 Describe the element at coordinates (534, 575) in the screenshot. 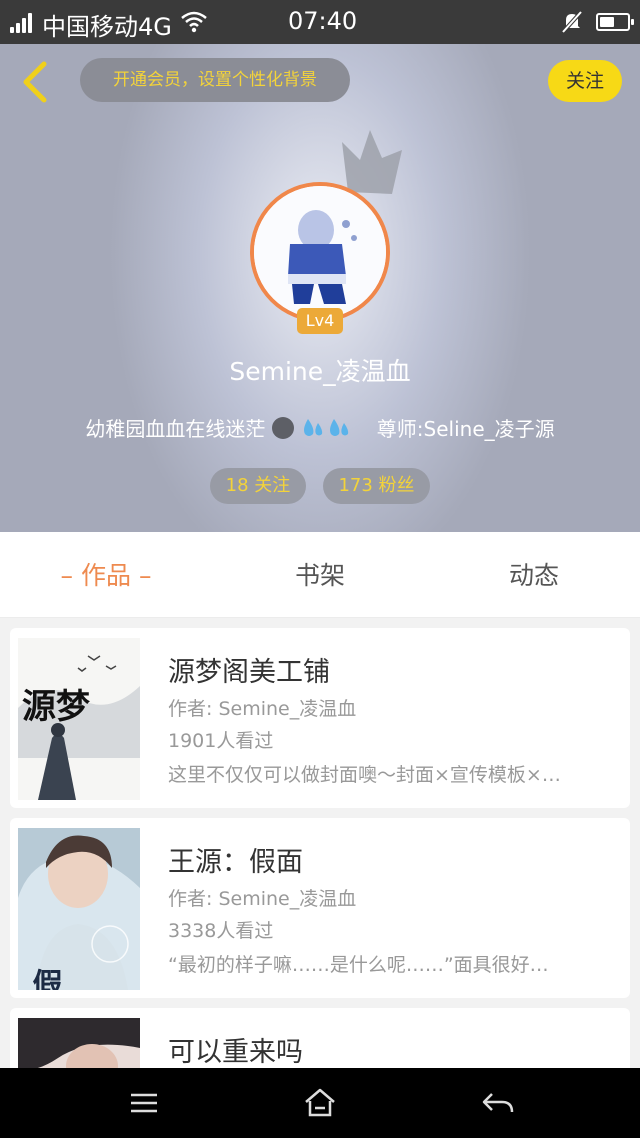

I see `tab-activity: 动态` at that location.